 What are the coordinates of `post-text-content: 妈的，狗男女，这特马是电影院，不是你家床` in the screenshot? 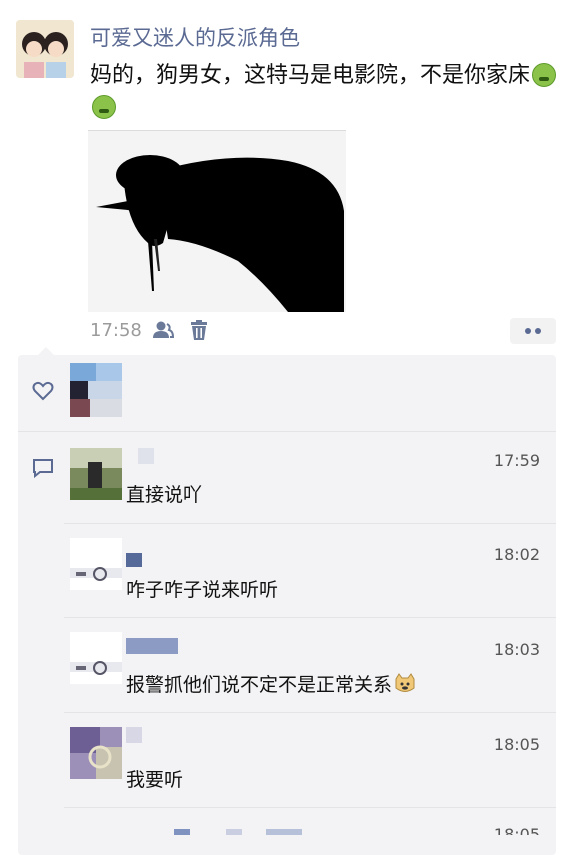 It's located at (310, 75).